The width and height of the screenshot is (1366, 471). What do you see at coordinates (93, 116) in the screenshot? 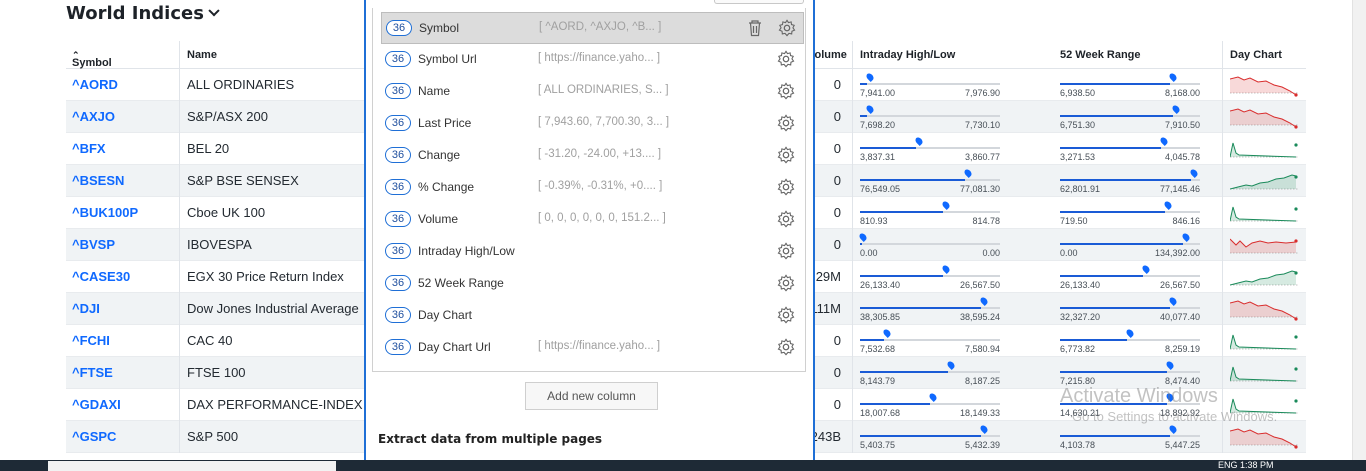
I see `symbol-link: ^AXJO` at bounding box center [93, 116].